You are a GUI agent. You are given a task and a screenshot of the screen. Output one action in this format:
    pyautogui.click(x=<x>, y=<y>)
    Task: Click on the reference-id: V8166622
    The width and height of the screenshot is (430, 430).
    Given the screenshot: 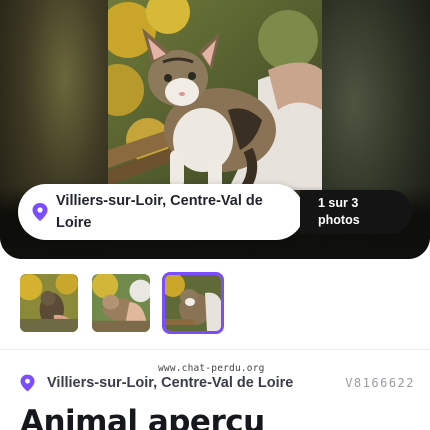 What is the action you would take?
    pyautogui.click(x=380, y=383)
    